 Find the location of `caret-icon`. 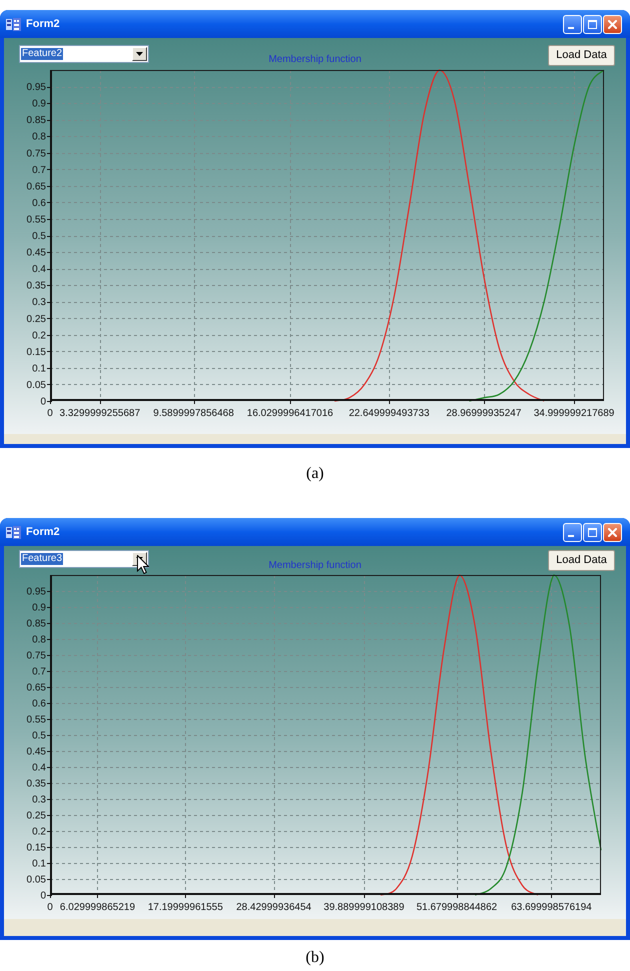

caret-icon is located at coordinates (139, 54).